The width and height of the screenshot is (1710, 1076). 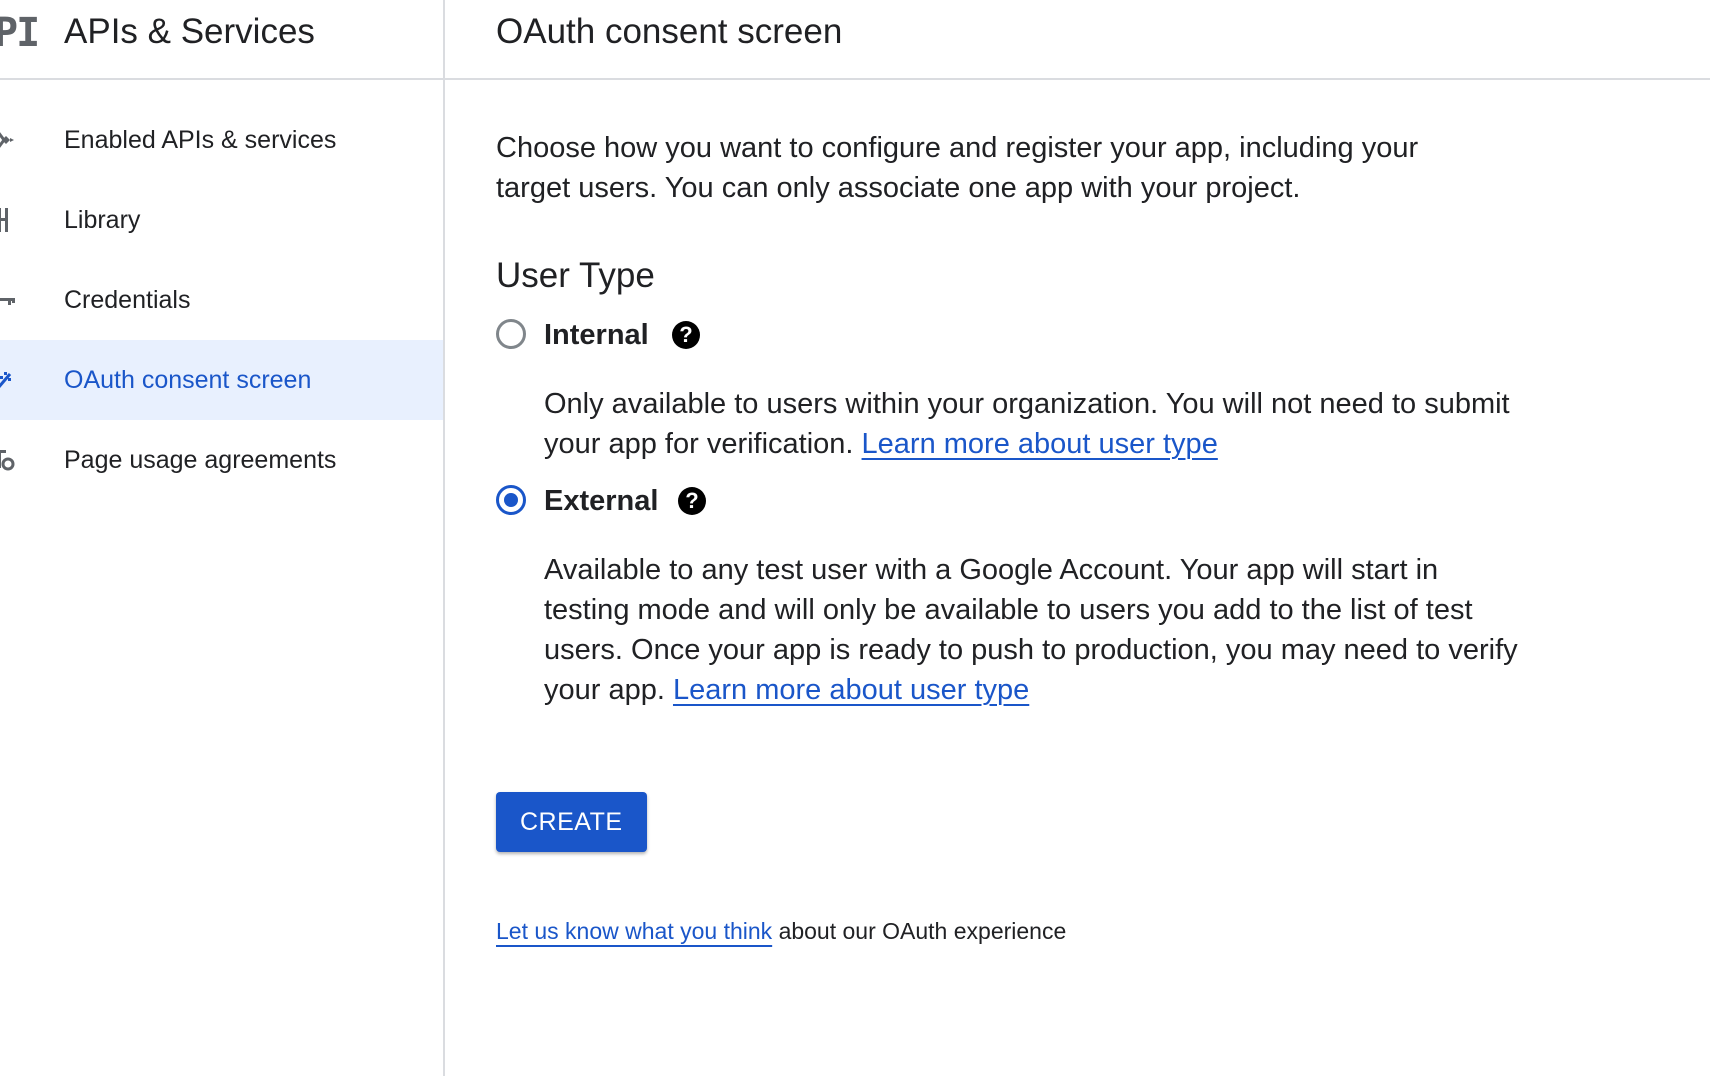 What do you see at coordinates (102, 220) in the screenshot?
I see `sidebar-item-label: Library` at bounding box center [102, 220].